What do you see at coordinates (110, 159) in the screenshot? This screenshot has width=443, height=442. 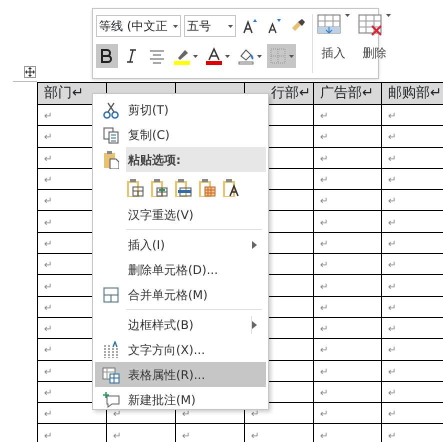 I see `paste-icon` at bounding box center [110, 159].